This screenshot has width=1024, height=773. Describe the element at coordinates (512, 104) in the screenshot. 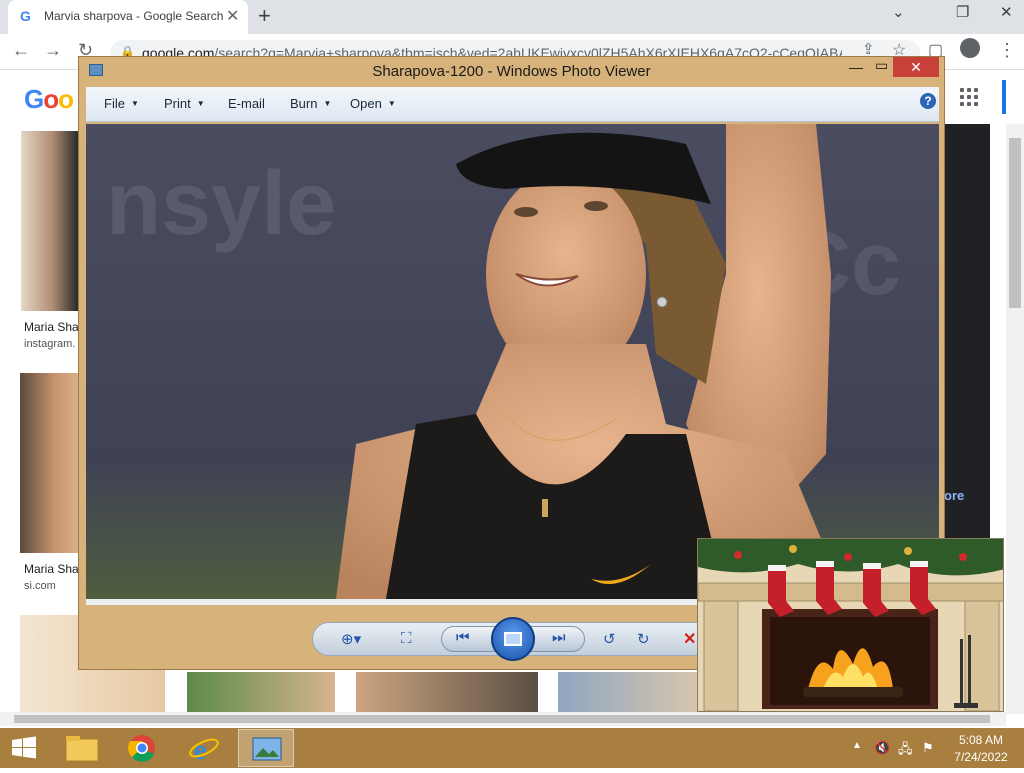

I see `photo-viewer-menubar: File ▼ Print ▼ E-mail Burn ▼ Open ▼ ?` at that location.